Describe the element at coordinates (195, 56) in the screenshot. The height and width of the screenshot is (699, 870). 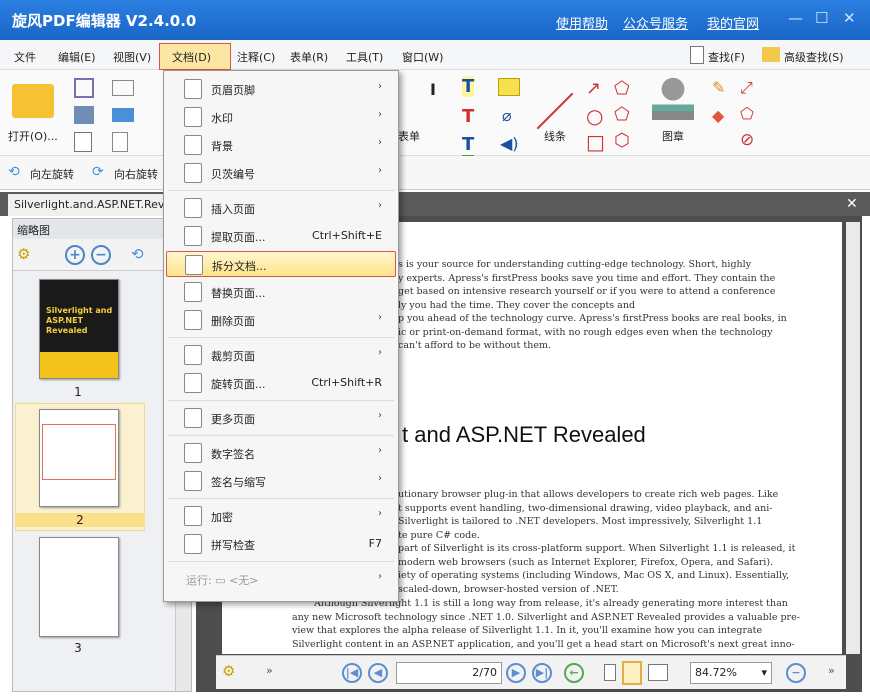
I see `menu-document: 文档(D)` at that location.